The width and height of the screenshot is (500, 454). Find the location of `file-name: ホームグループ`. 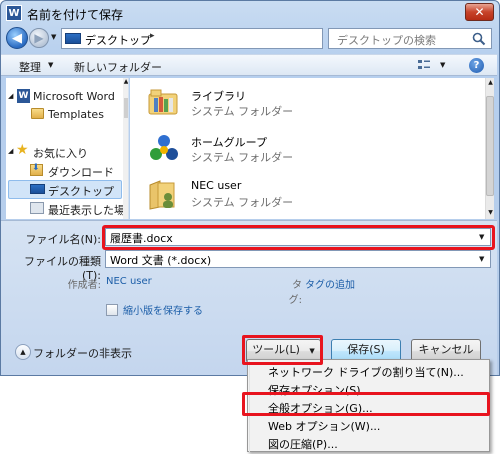

file-name: ホームグループ is located at coordinates (229, 142).